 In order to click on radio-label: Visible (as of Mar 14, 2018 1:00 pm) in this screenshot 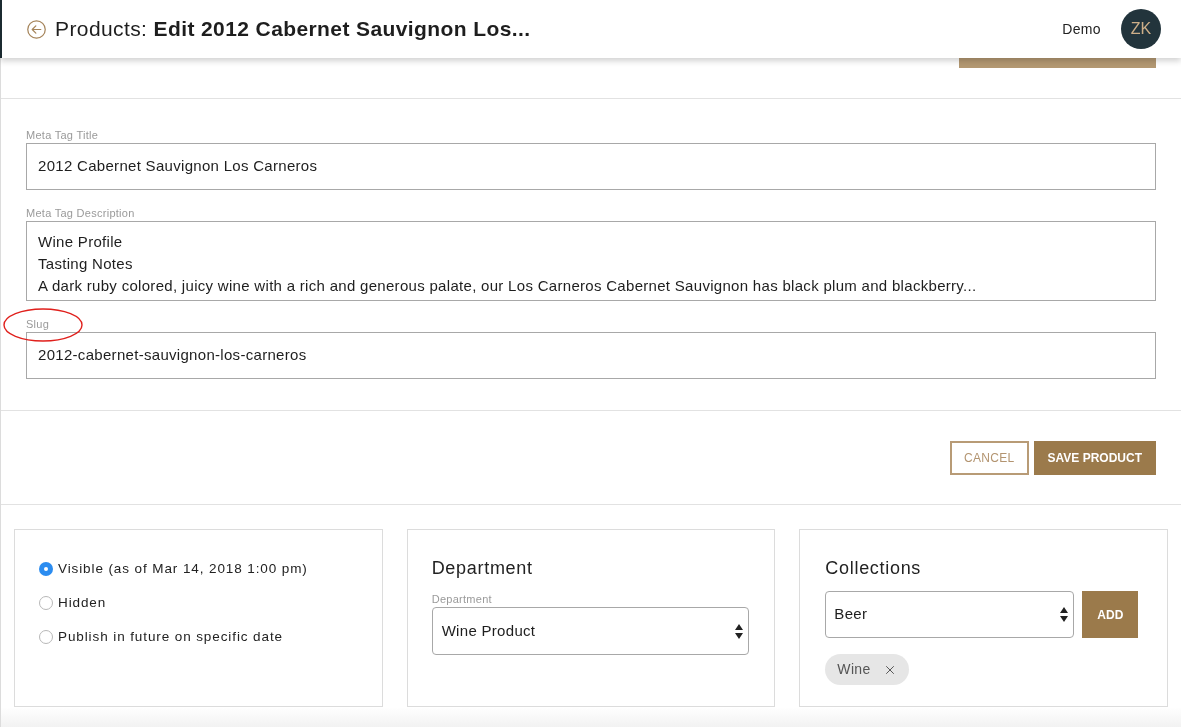, I will do `click(183, 568)`.